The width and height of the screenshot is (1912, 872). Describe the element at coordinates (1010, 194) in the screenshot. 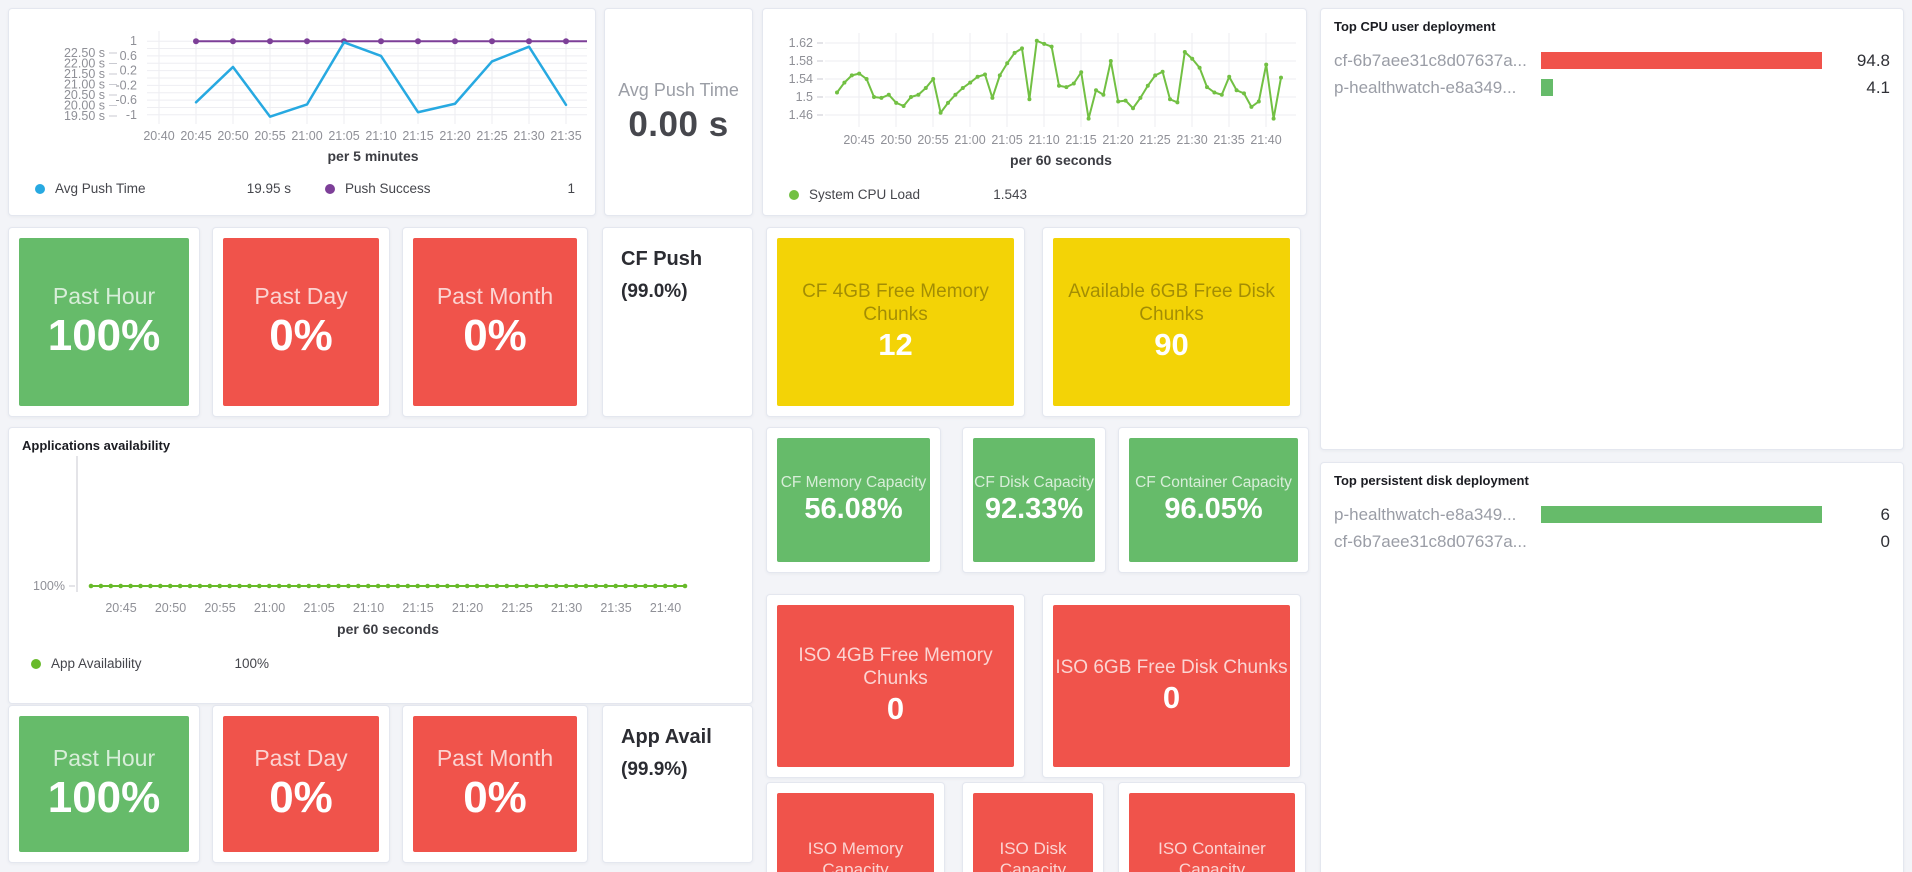

I see `legend-value: 1.543` at that location.